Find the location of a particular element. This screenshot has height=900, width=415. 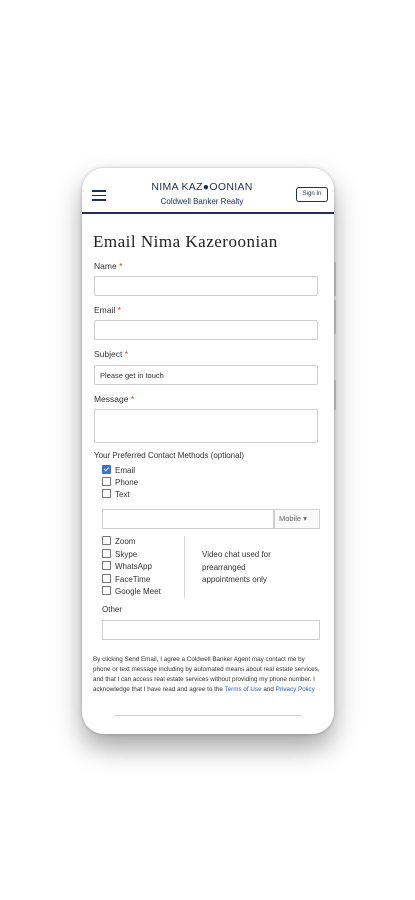

name-field is located at coordinates (206, 286).